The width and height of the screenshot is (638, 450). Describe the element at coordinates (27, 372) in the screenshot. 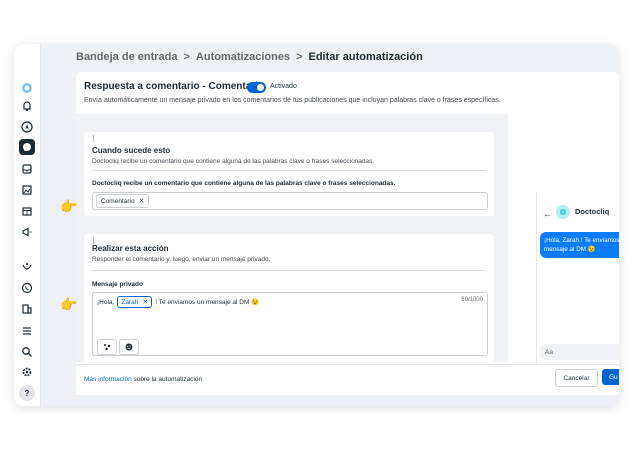

I see `settings-icon` at that location.